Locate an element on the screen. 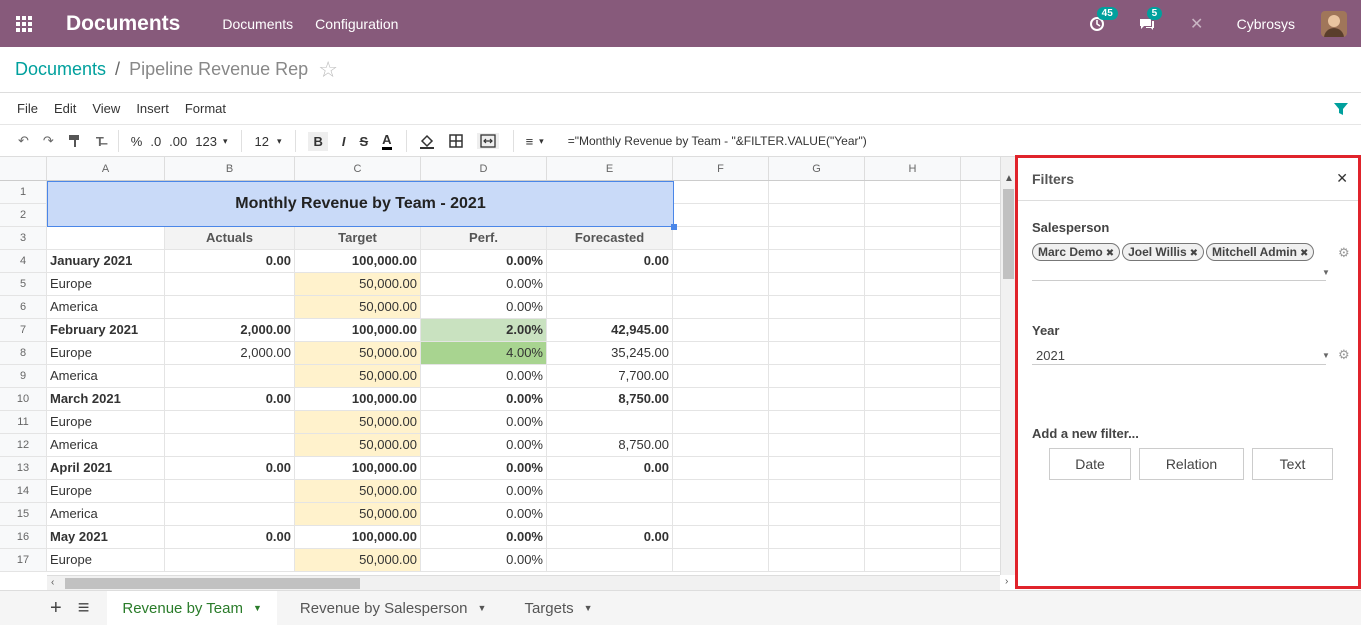 The width and height of the screenshot is (1361, 626). row-number: 15 is located at coordinates (23, 514).